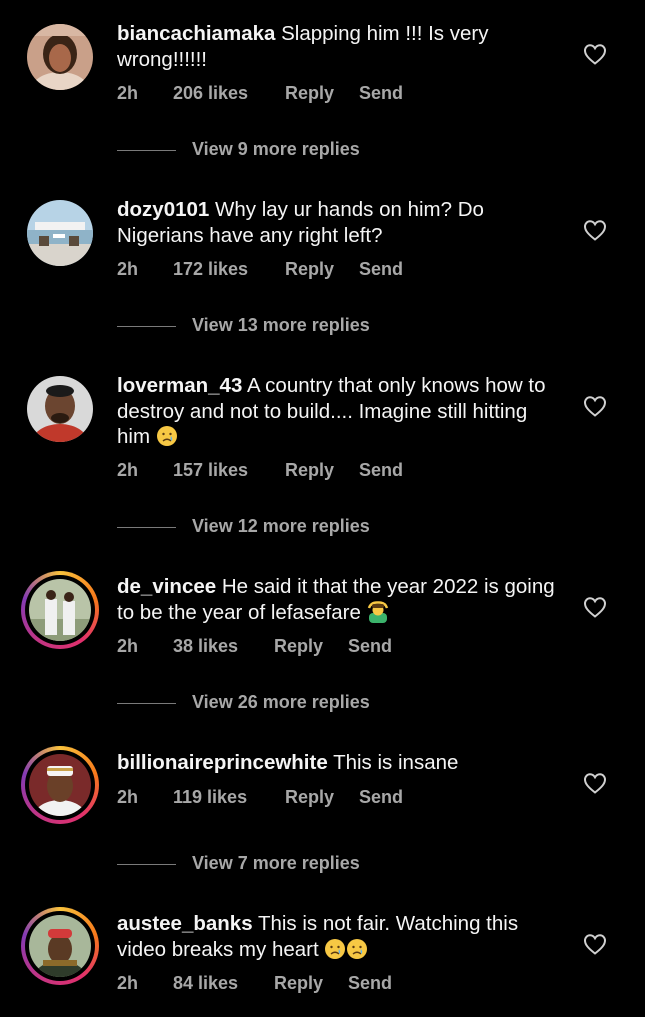 The width and height of the screenshot is (645, 1017). I want to click on comment-likes: 157 likes, so click(210, 470).